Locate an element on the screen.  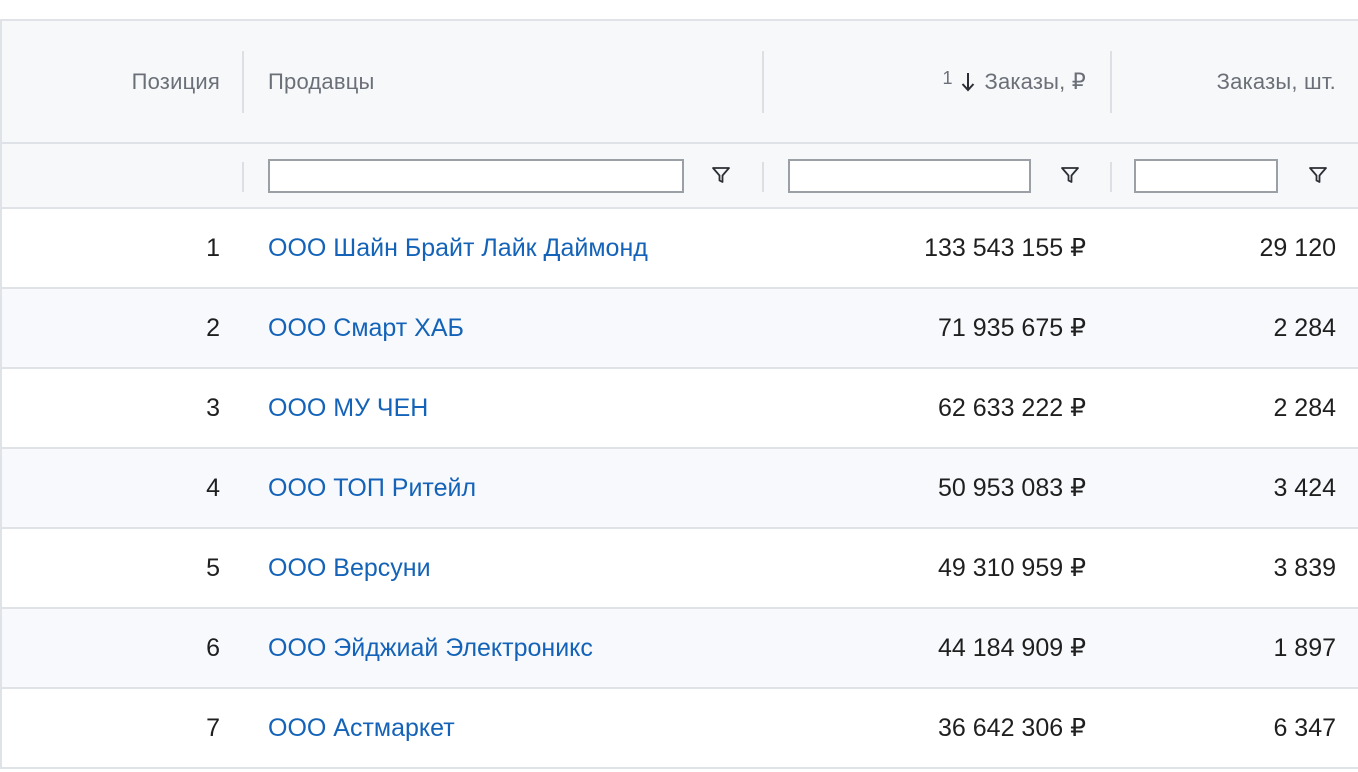
seller-link: ООО Шайн Брайт Лайк Даймонд is located at coordinates (458, 248).